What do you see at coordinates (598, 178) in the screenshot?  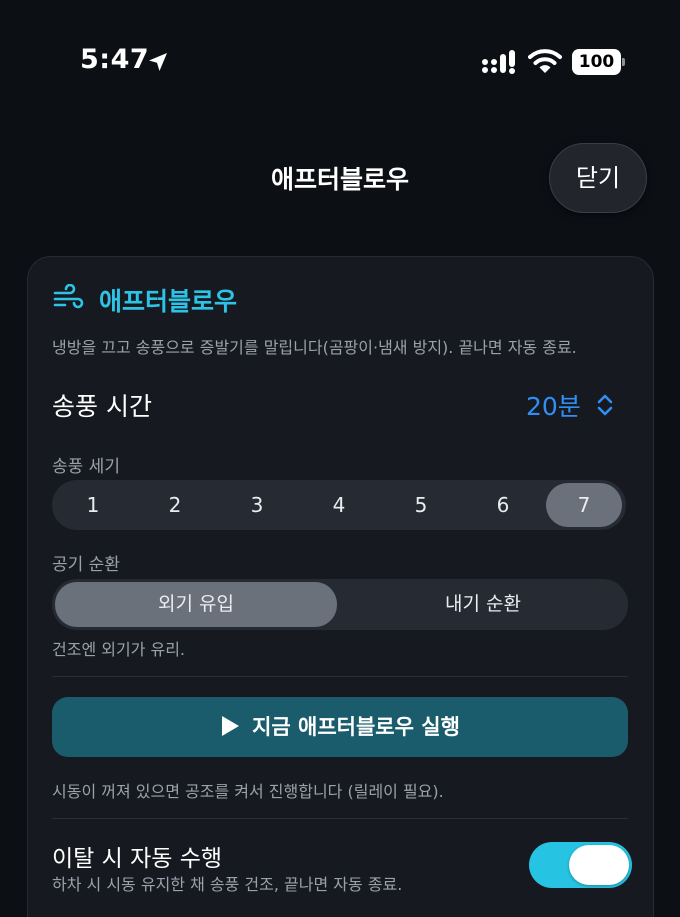 I see `close-button: 닫기` at bounding box center [598, 178].